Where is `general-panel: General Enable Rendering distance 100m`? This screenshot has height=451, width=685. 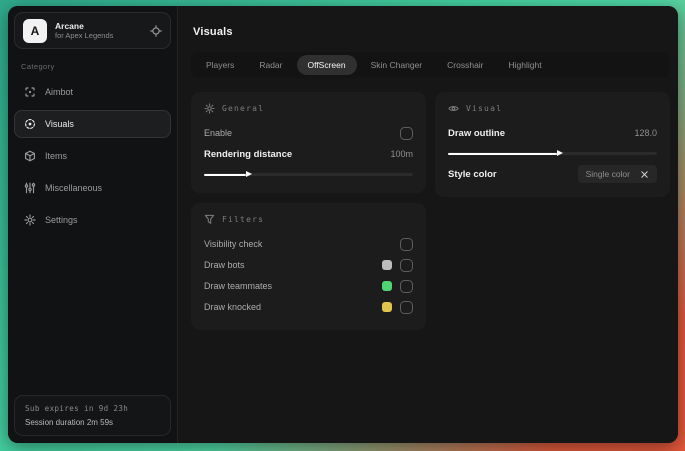
general-panel: General Enable Rendering distance 100m is located at coordinates (308, 142).